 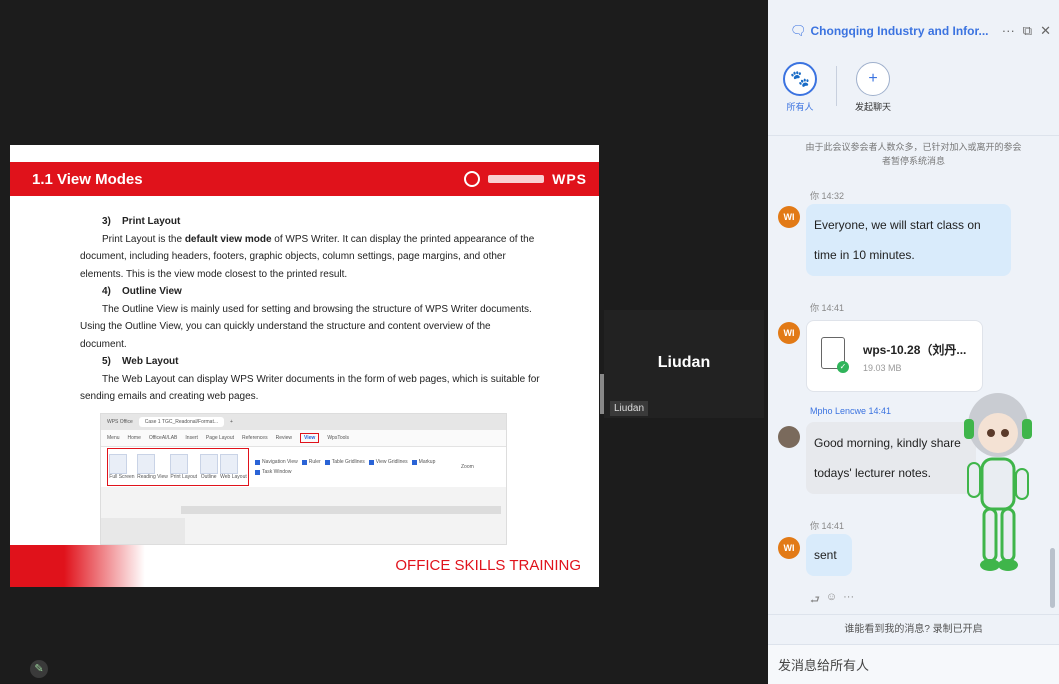 I want to click on convo-label: 所有人, so click(x=800, y=107).